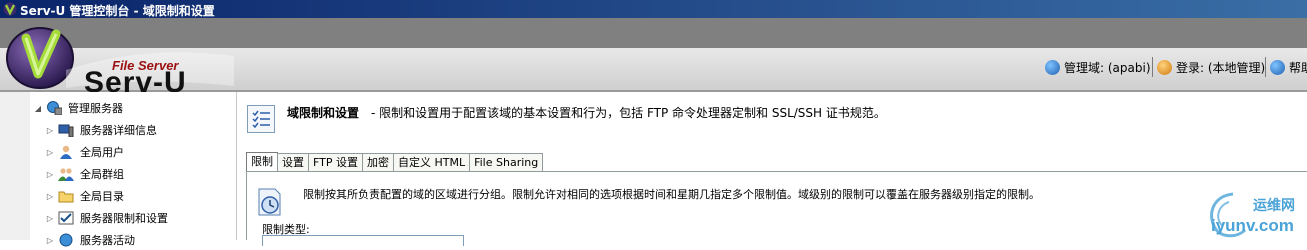  Describe the element at coordinates (1252, 225) in the screenshot. I see `watermark-en: iyunv.com` at that location.